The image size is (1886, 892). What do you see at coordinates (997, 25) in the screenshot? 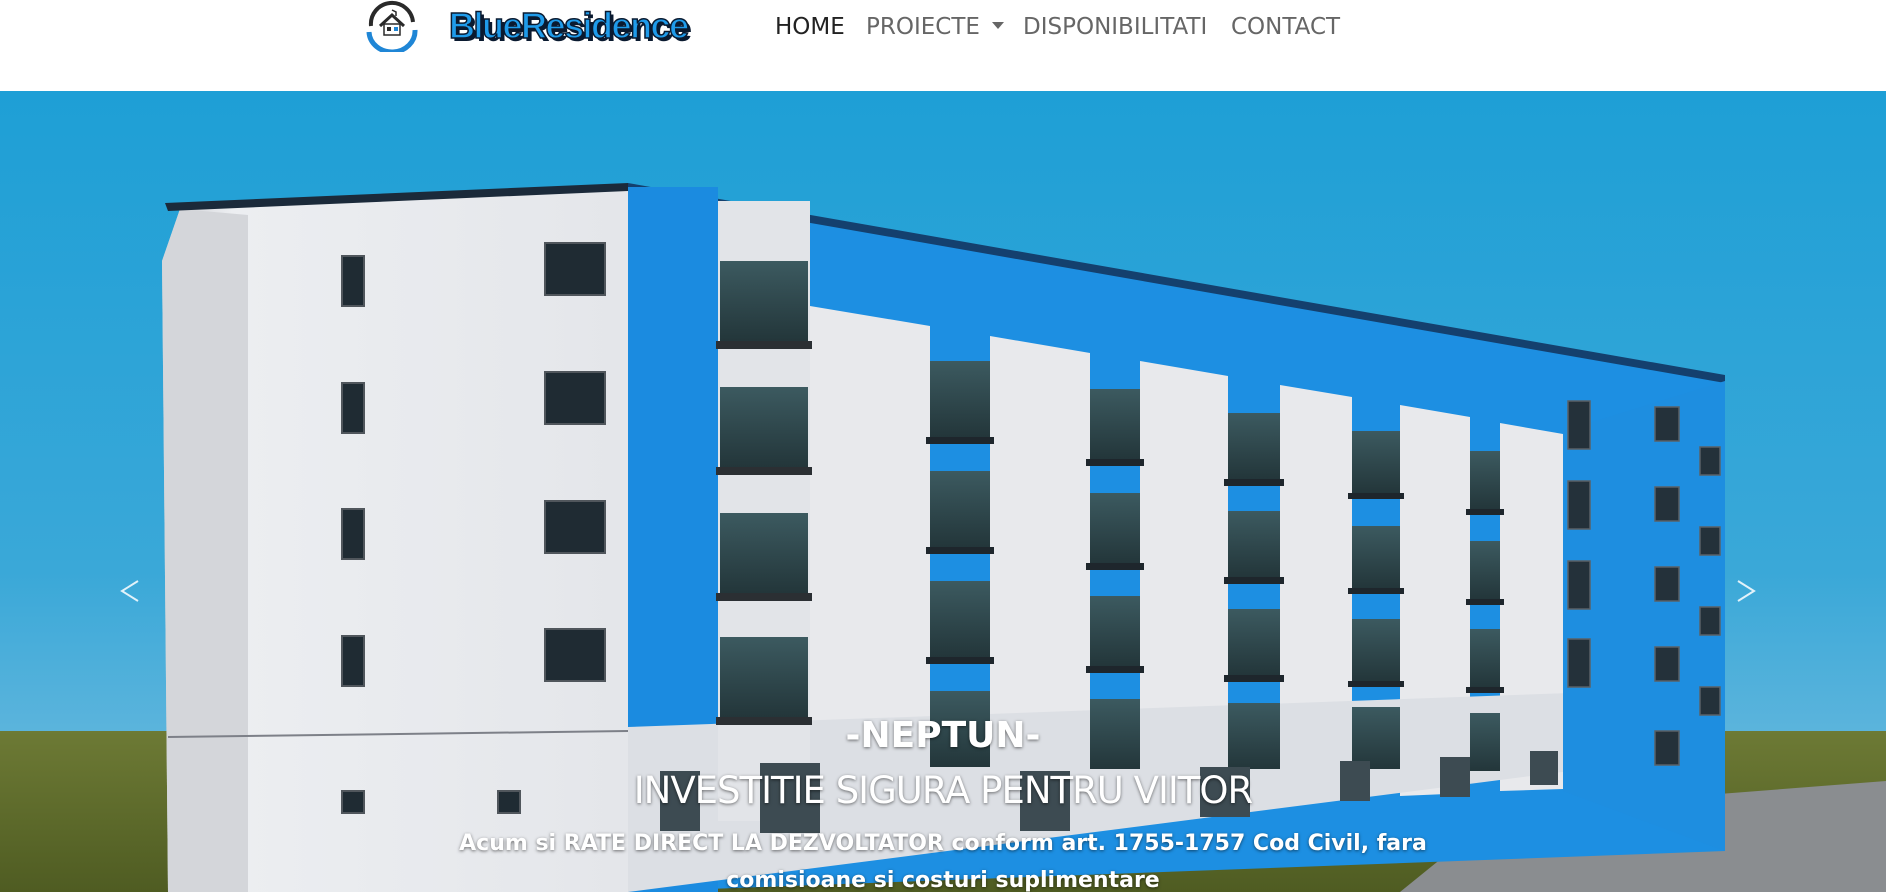
I see `caret-down-icon` at bounding box center [997, 25].